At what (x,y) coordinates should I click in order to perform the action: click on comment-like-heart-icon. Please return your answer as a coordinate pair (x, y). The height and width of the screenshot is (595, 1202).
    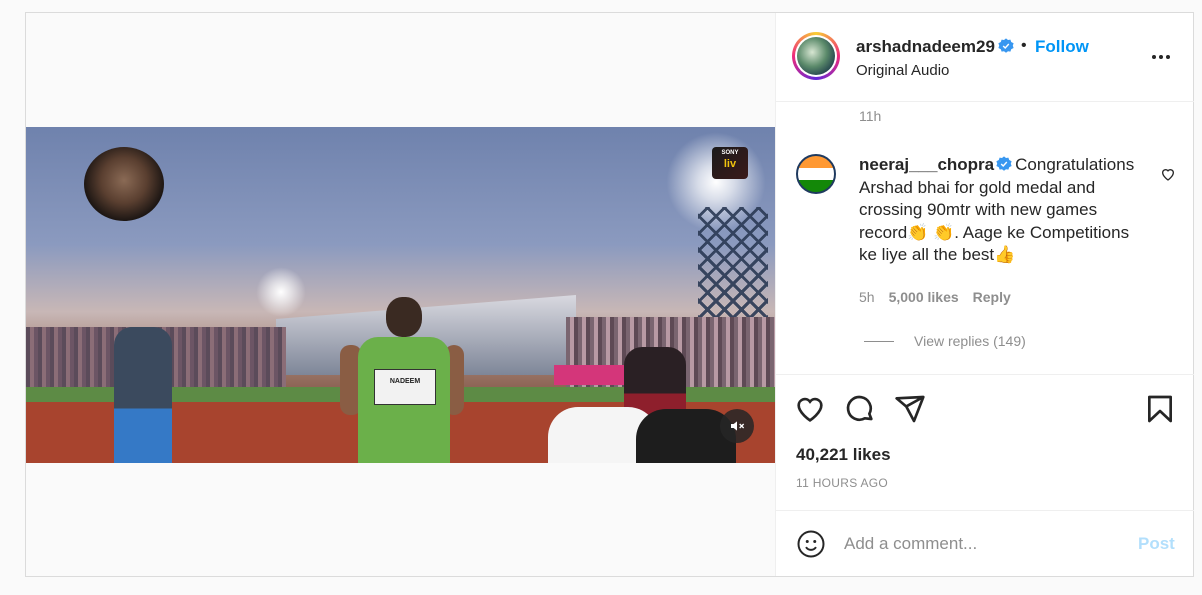
    Looking at the image, I should click on (1168, 174).